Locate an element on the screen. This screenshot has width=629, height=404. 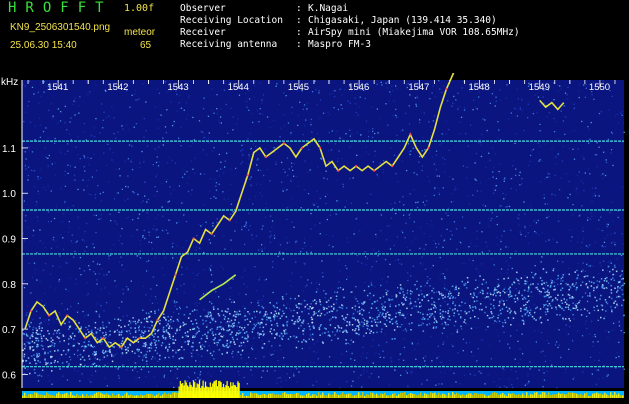
activity-burst is located at coordinates (215, 389).